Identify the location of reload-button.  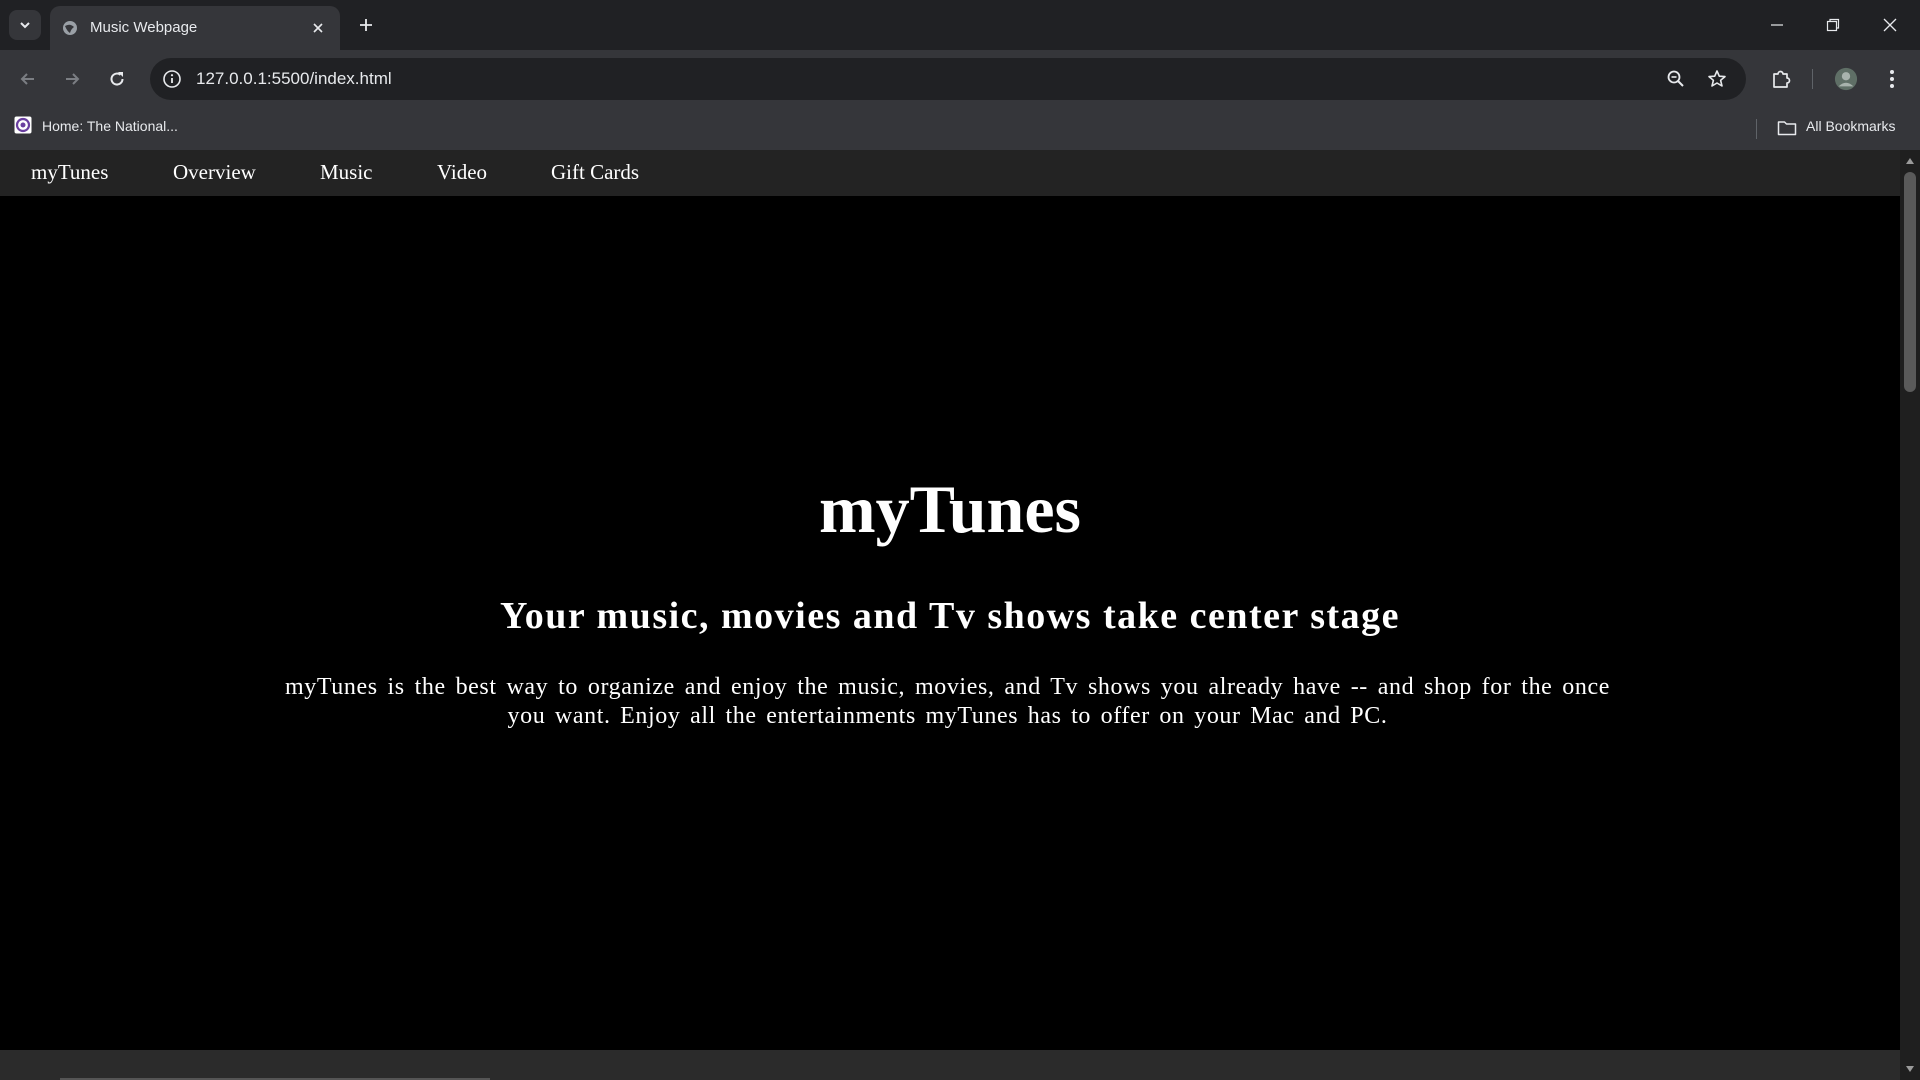
(117, 79).